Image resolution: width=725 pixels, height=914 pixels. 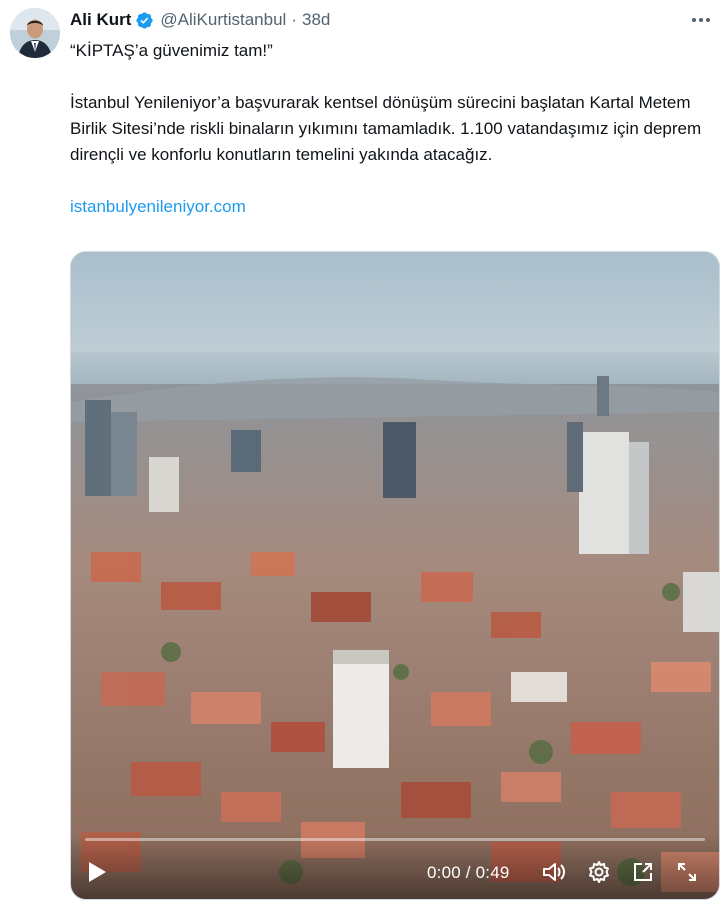 I want to click on volume-icon, so click(x=554, y=872).